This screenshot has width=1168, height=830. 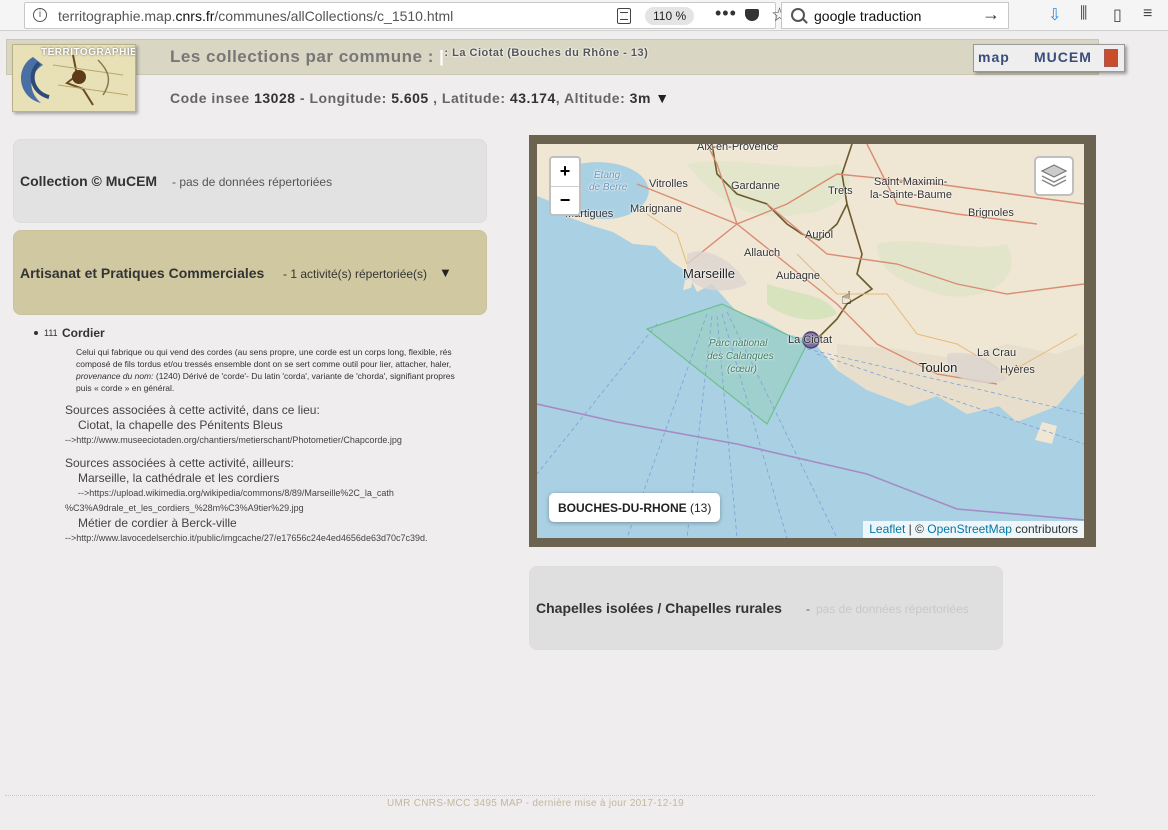 What do you see at coordinates (565, 172) in the screenshot?
I see `zoom-in-button: +` at bounding box center [565, 172].